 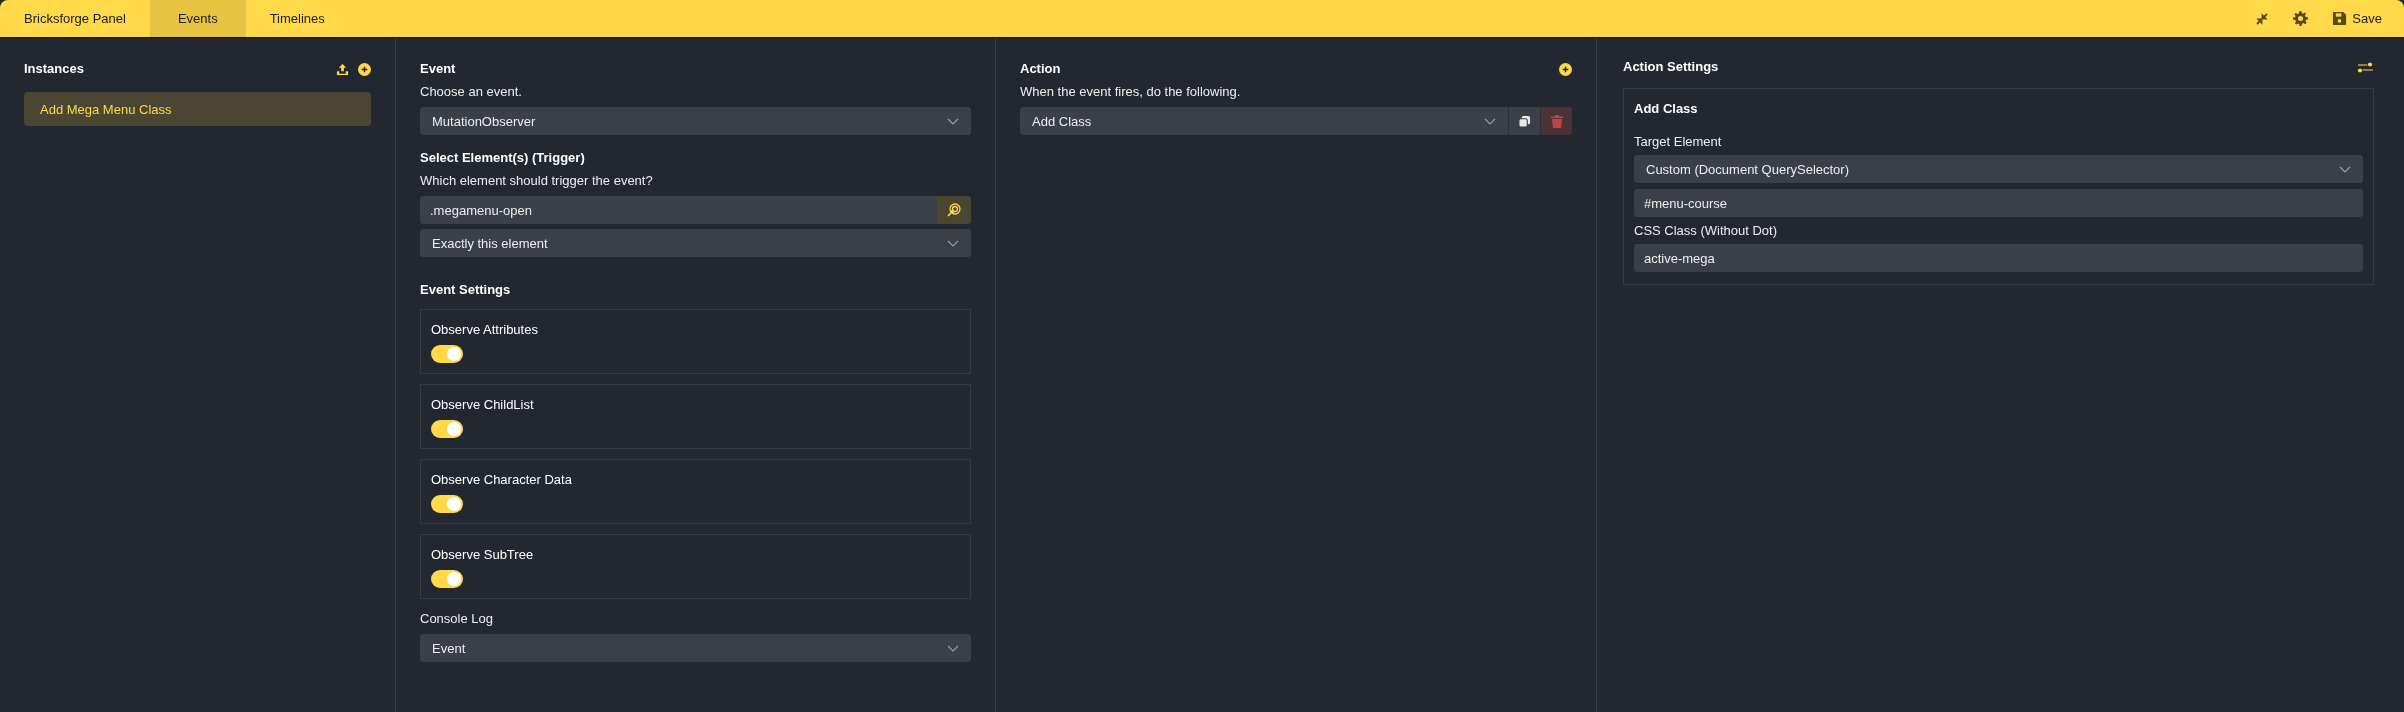 I want to click on instance-item: Add Mega Menu Class, so click(x=197, y=109).